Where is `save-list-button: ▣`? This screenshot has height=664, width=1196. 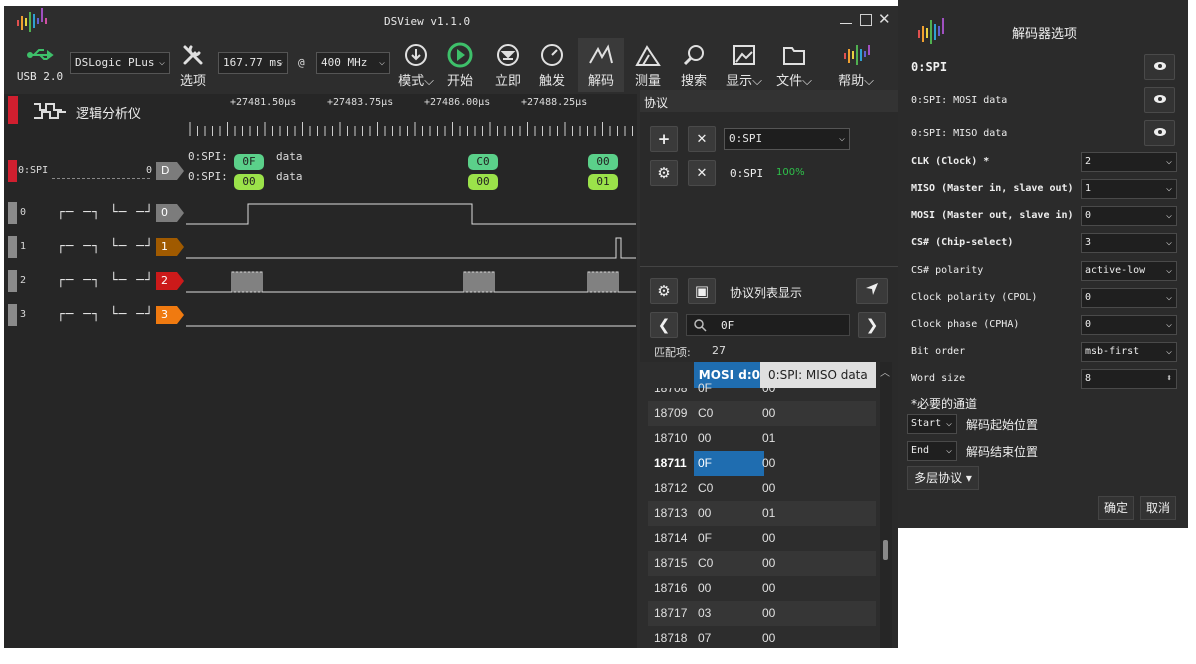
save-list-button: ▣ is located at coordinates (702, 291).